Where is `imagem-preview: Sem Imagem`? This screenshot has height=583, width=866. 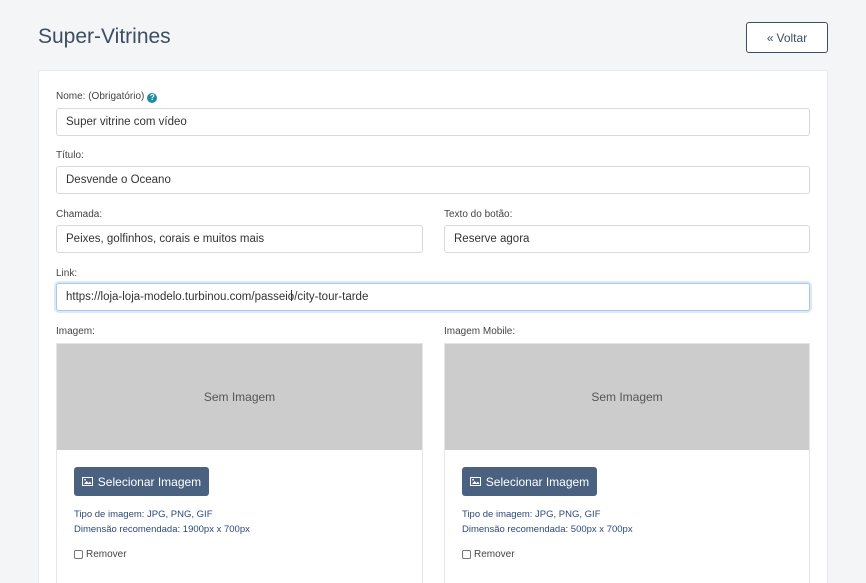
imagem-preview: Sem Imagem is located at coordinates (239, 397).